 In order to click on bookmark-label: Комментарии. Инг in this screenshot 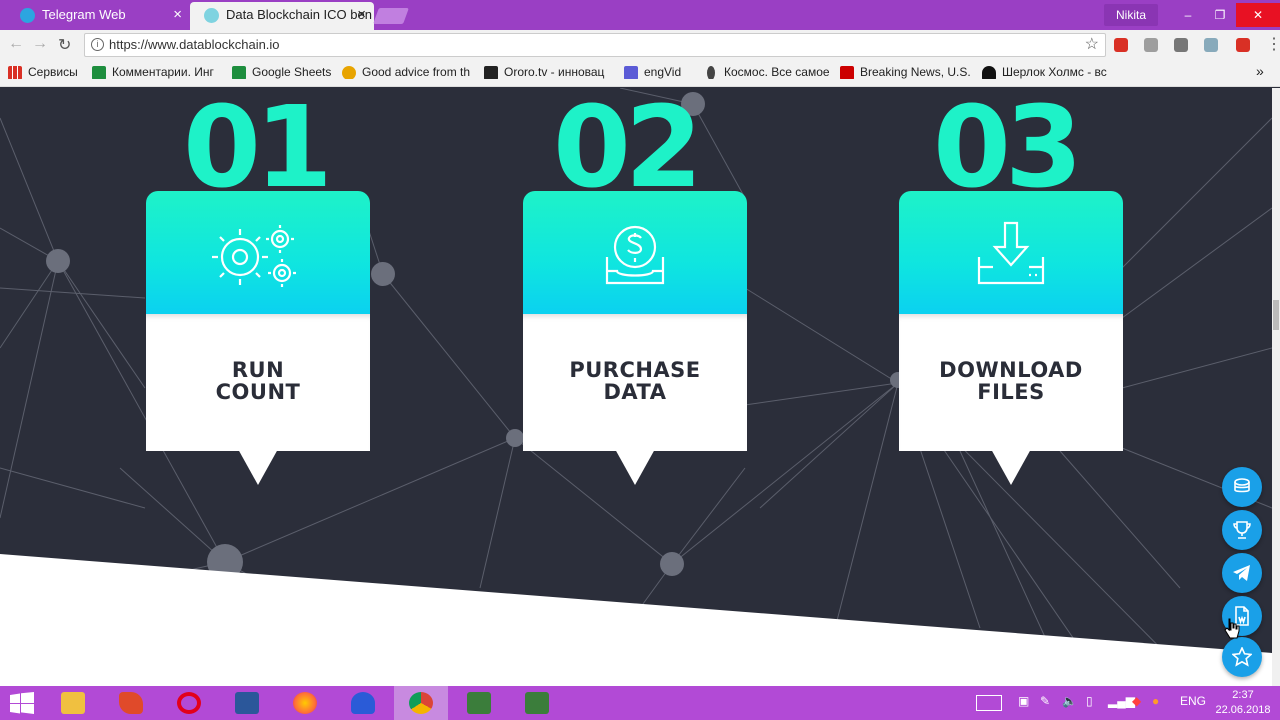, I will do `click(163, 72)`.